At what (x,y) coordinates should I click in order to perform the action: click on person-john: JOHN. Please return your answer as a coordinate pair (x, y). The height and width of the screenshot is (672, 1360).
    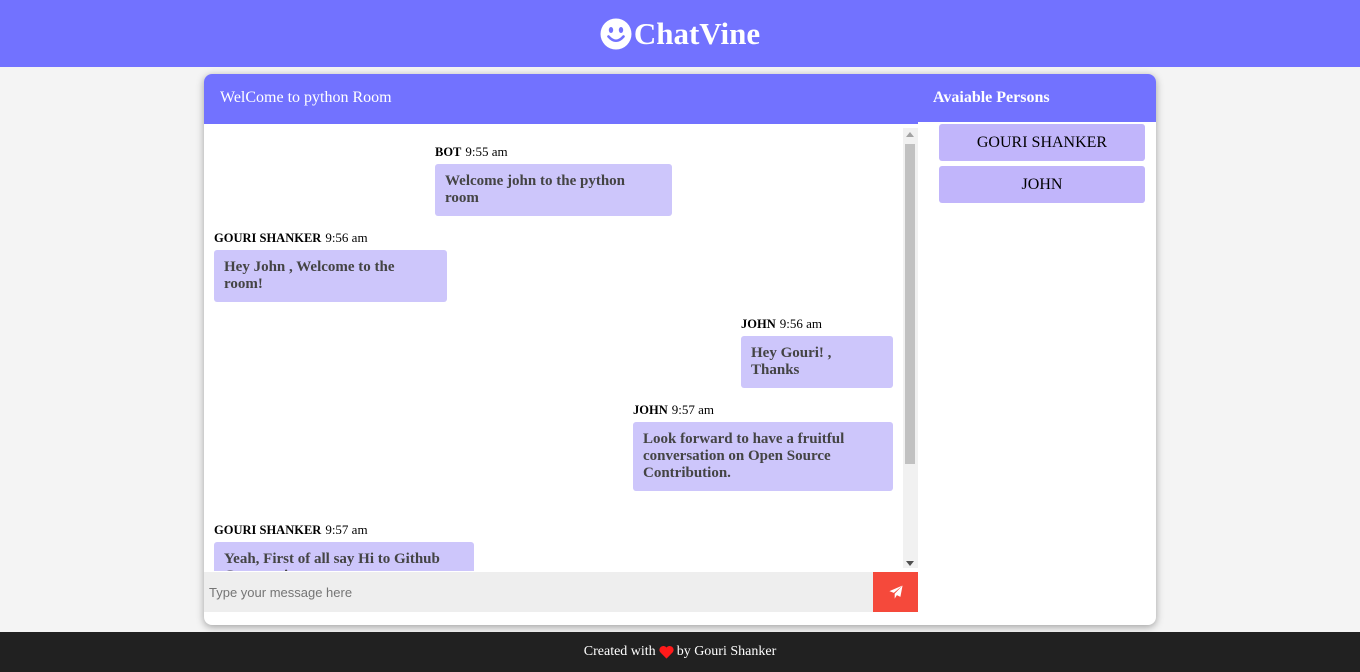
    Looking at the image, I should click on (1042, 184).